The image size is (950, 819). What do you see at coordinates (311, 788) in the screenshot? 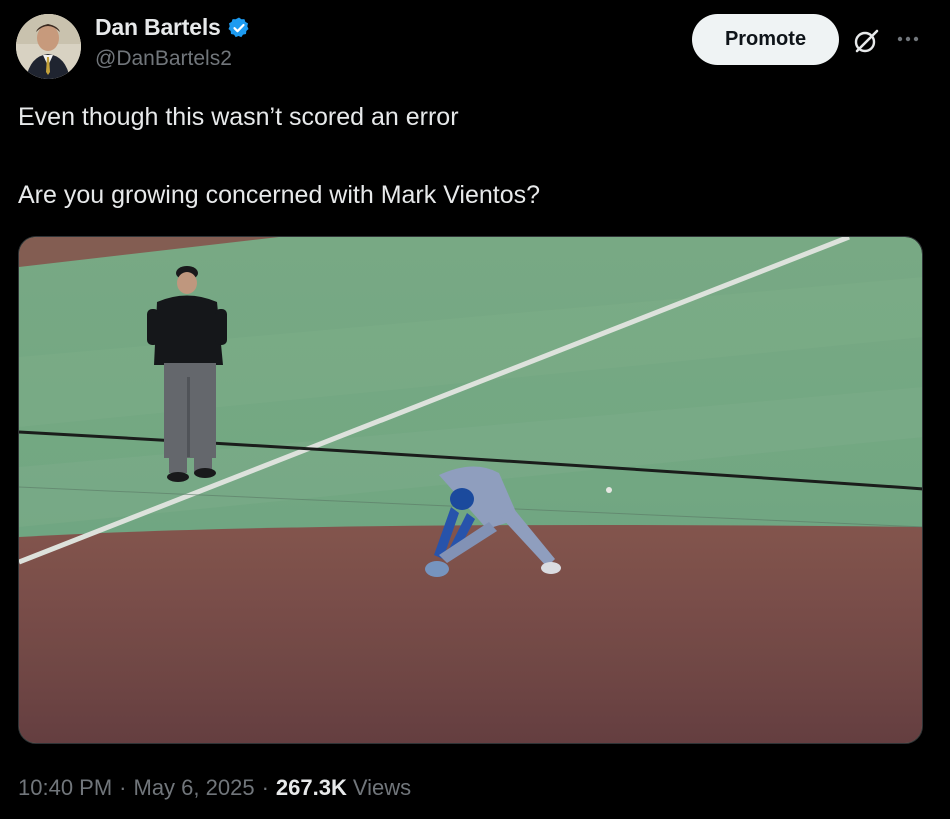
I see `views-count: 267.3K` at bounding box center [311, 788].